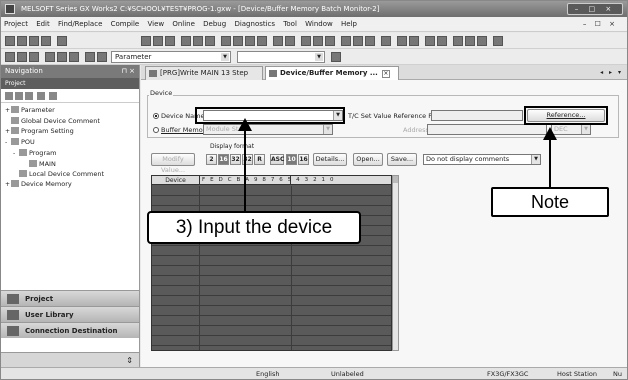 This screenshot has height=380, width=628. What do you see at coordinates (70, 184) in the screenshot?
I see `tree-item-device-memory: + Device Memory` at bounding box center [70, 184].